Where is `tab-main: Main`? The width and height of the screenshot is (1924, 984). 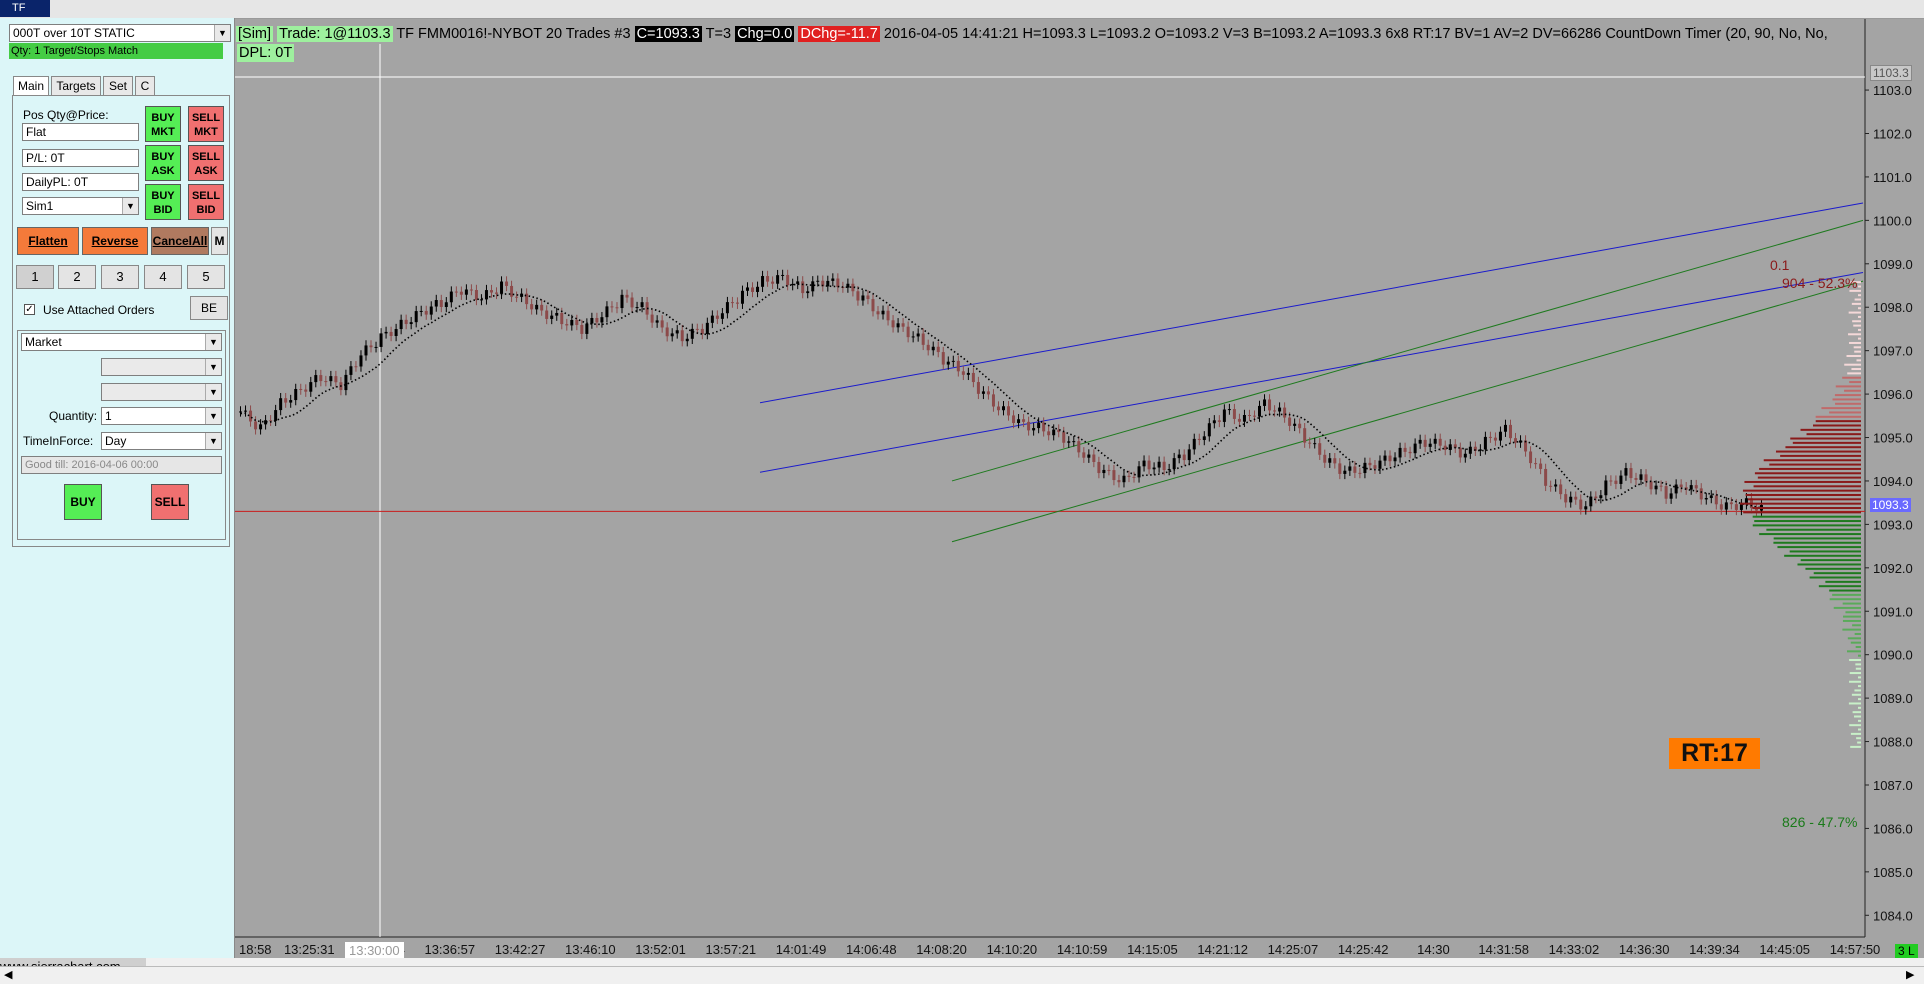
tab-main: Main is located at coordinates (31, 86).